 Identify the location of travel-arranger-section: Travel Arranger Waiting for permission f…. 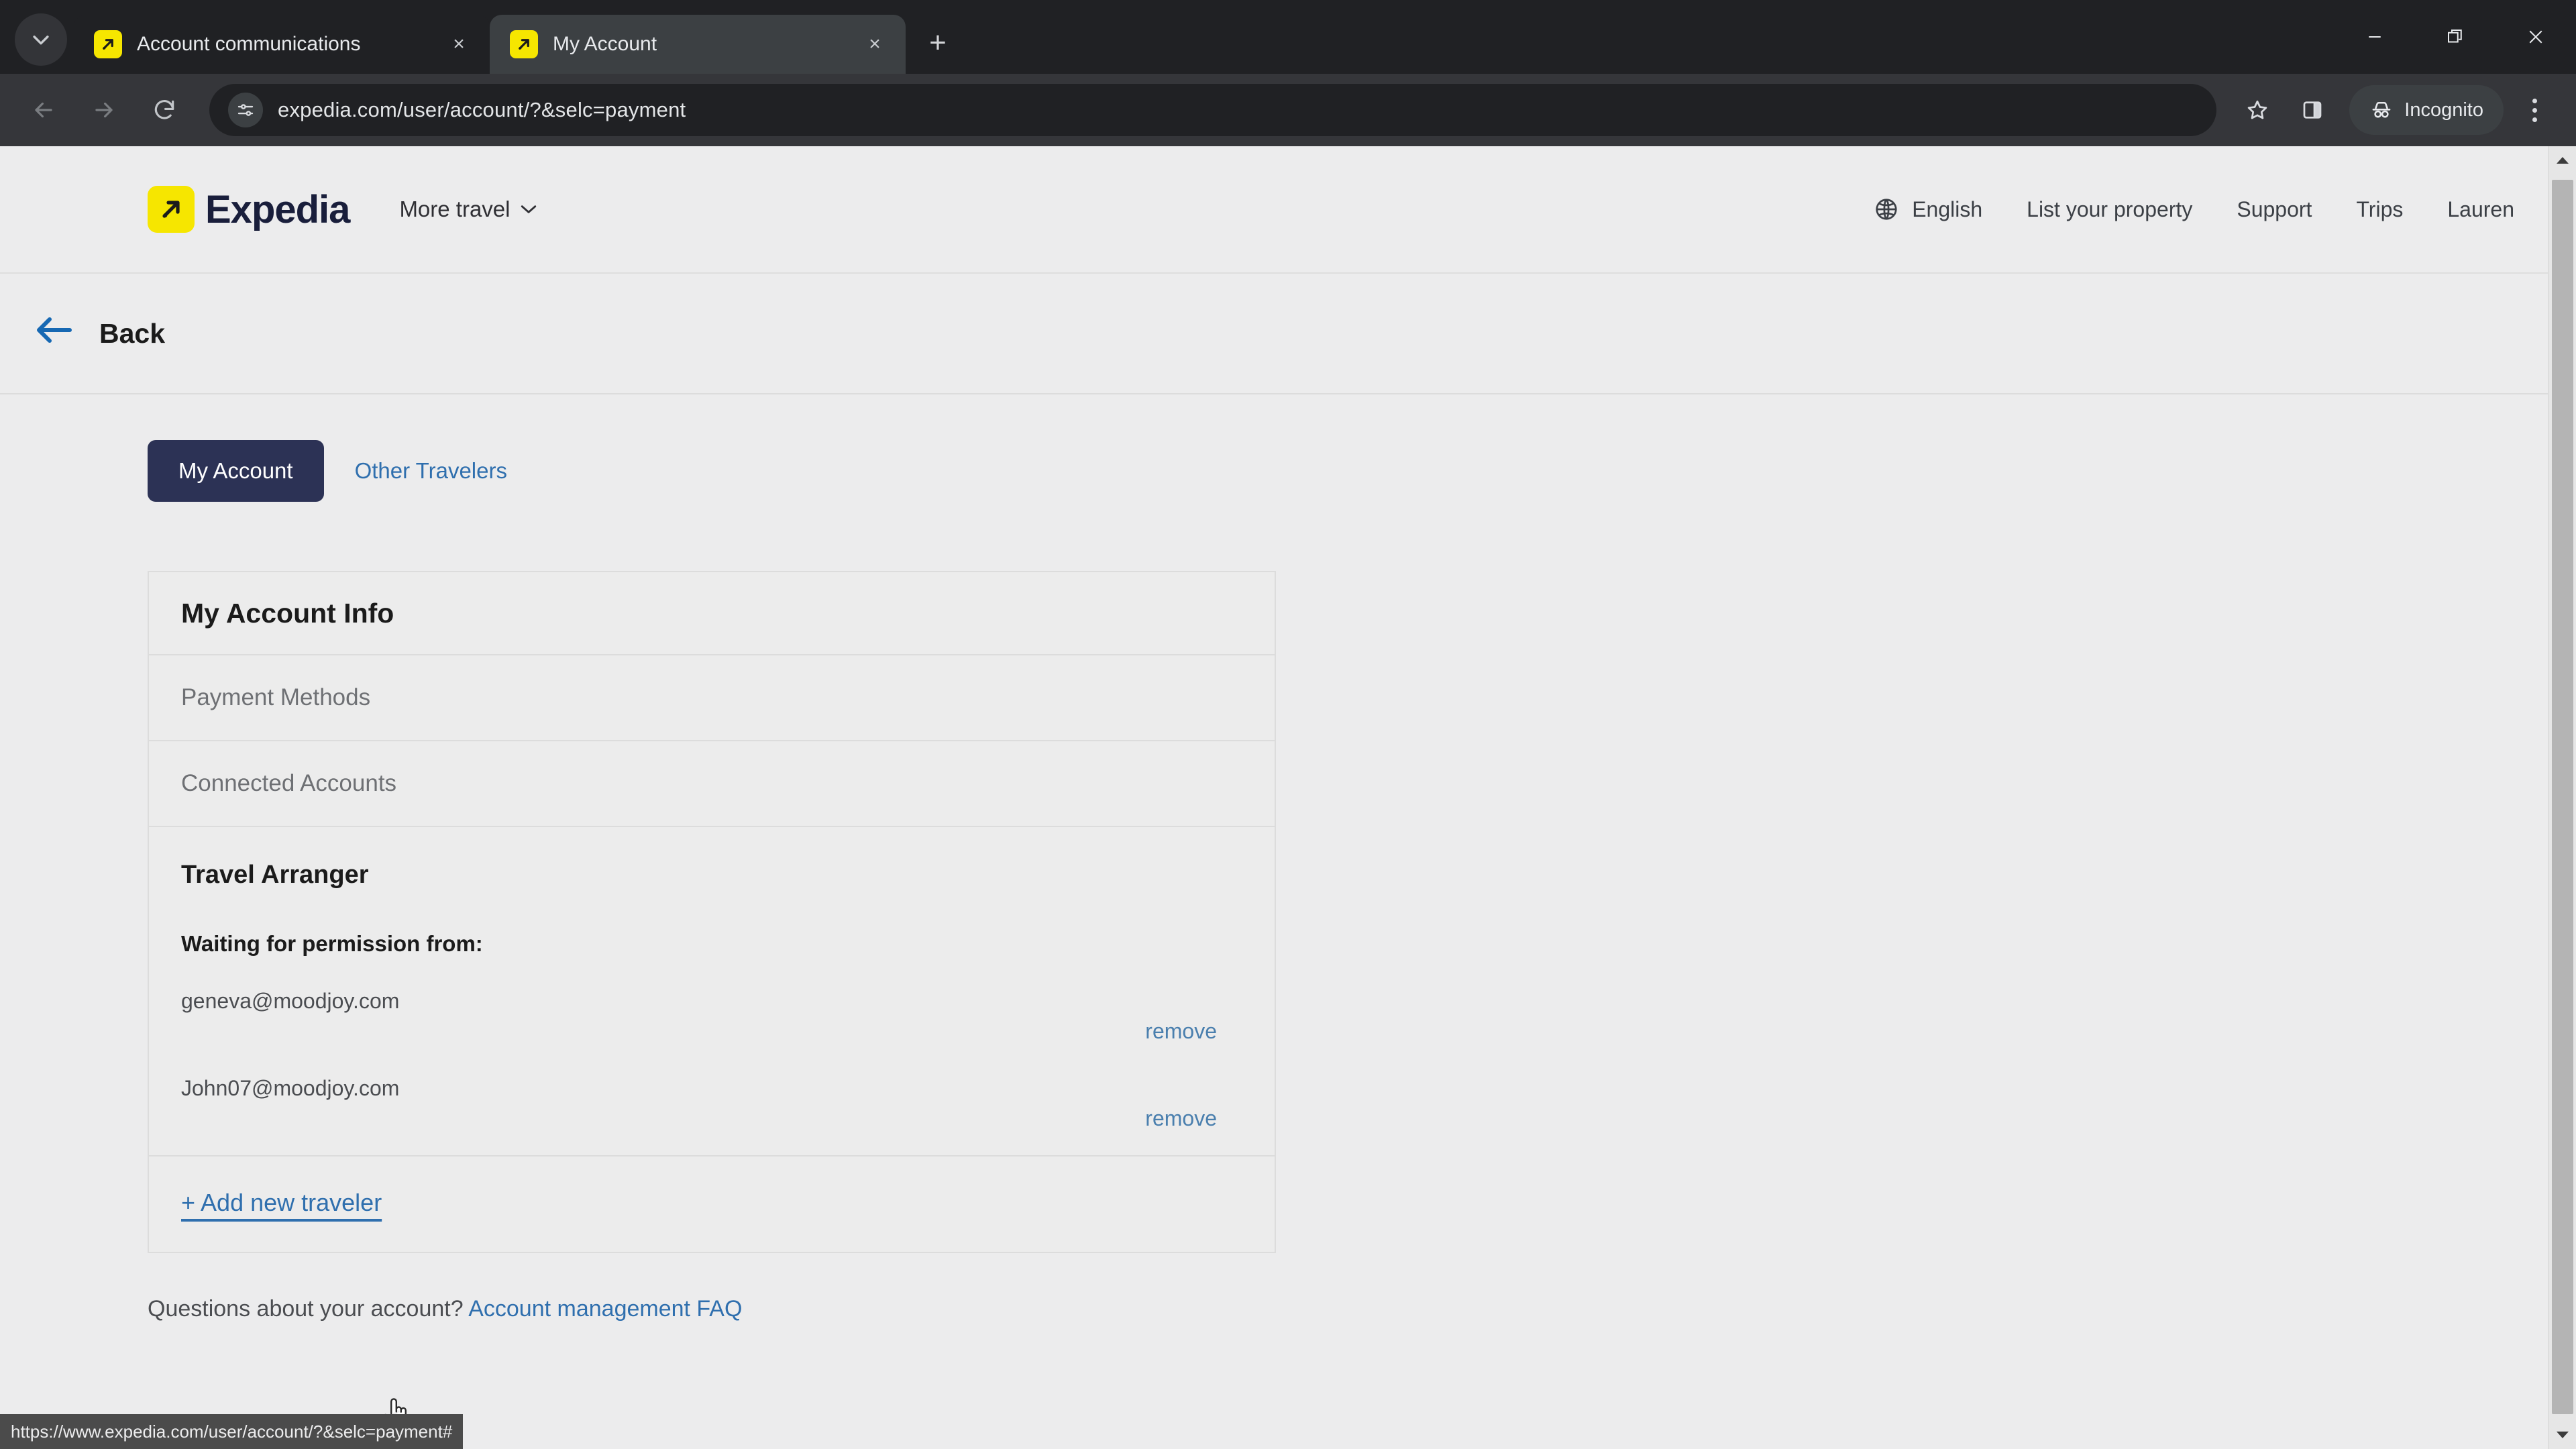
(712, 992).